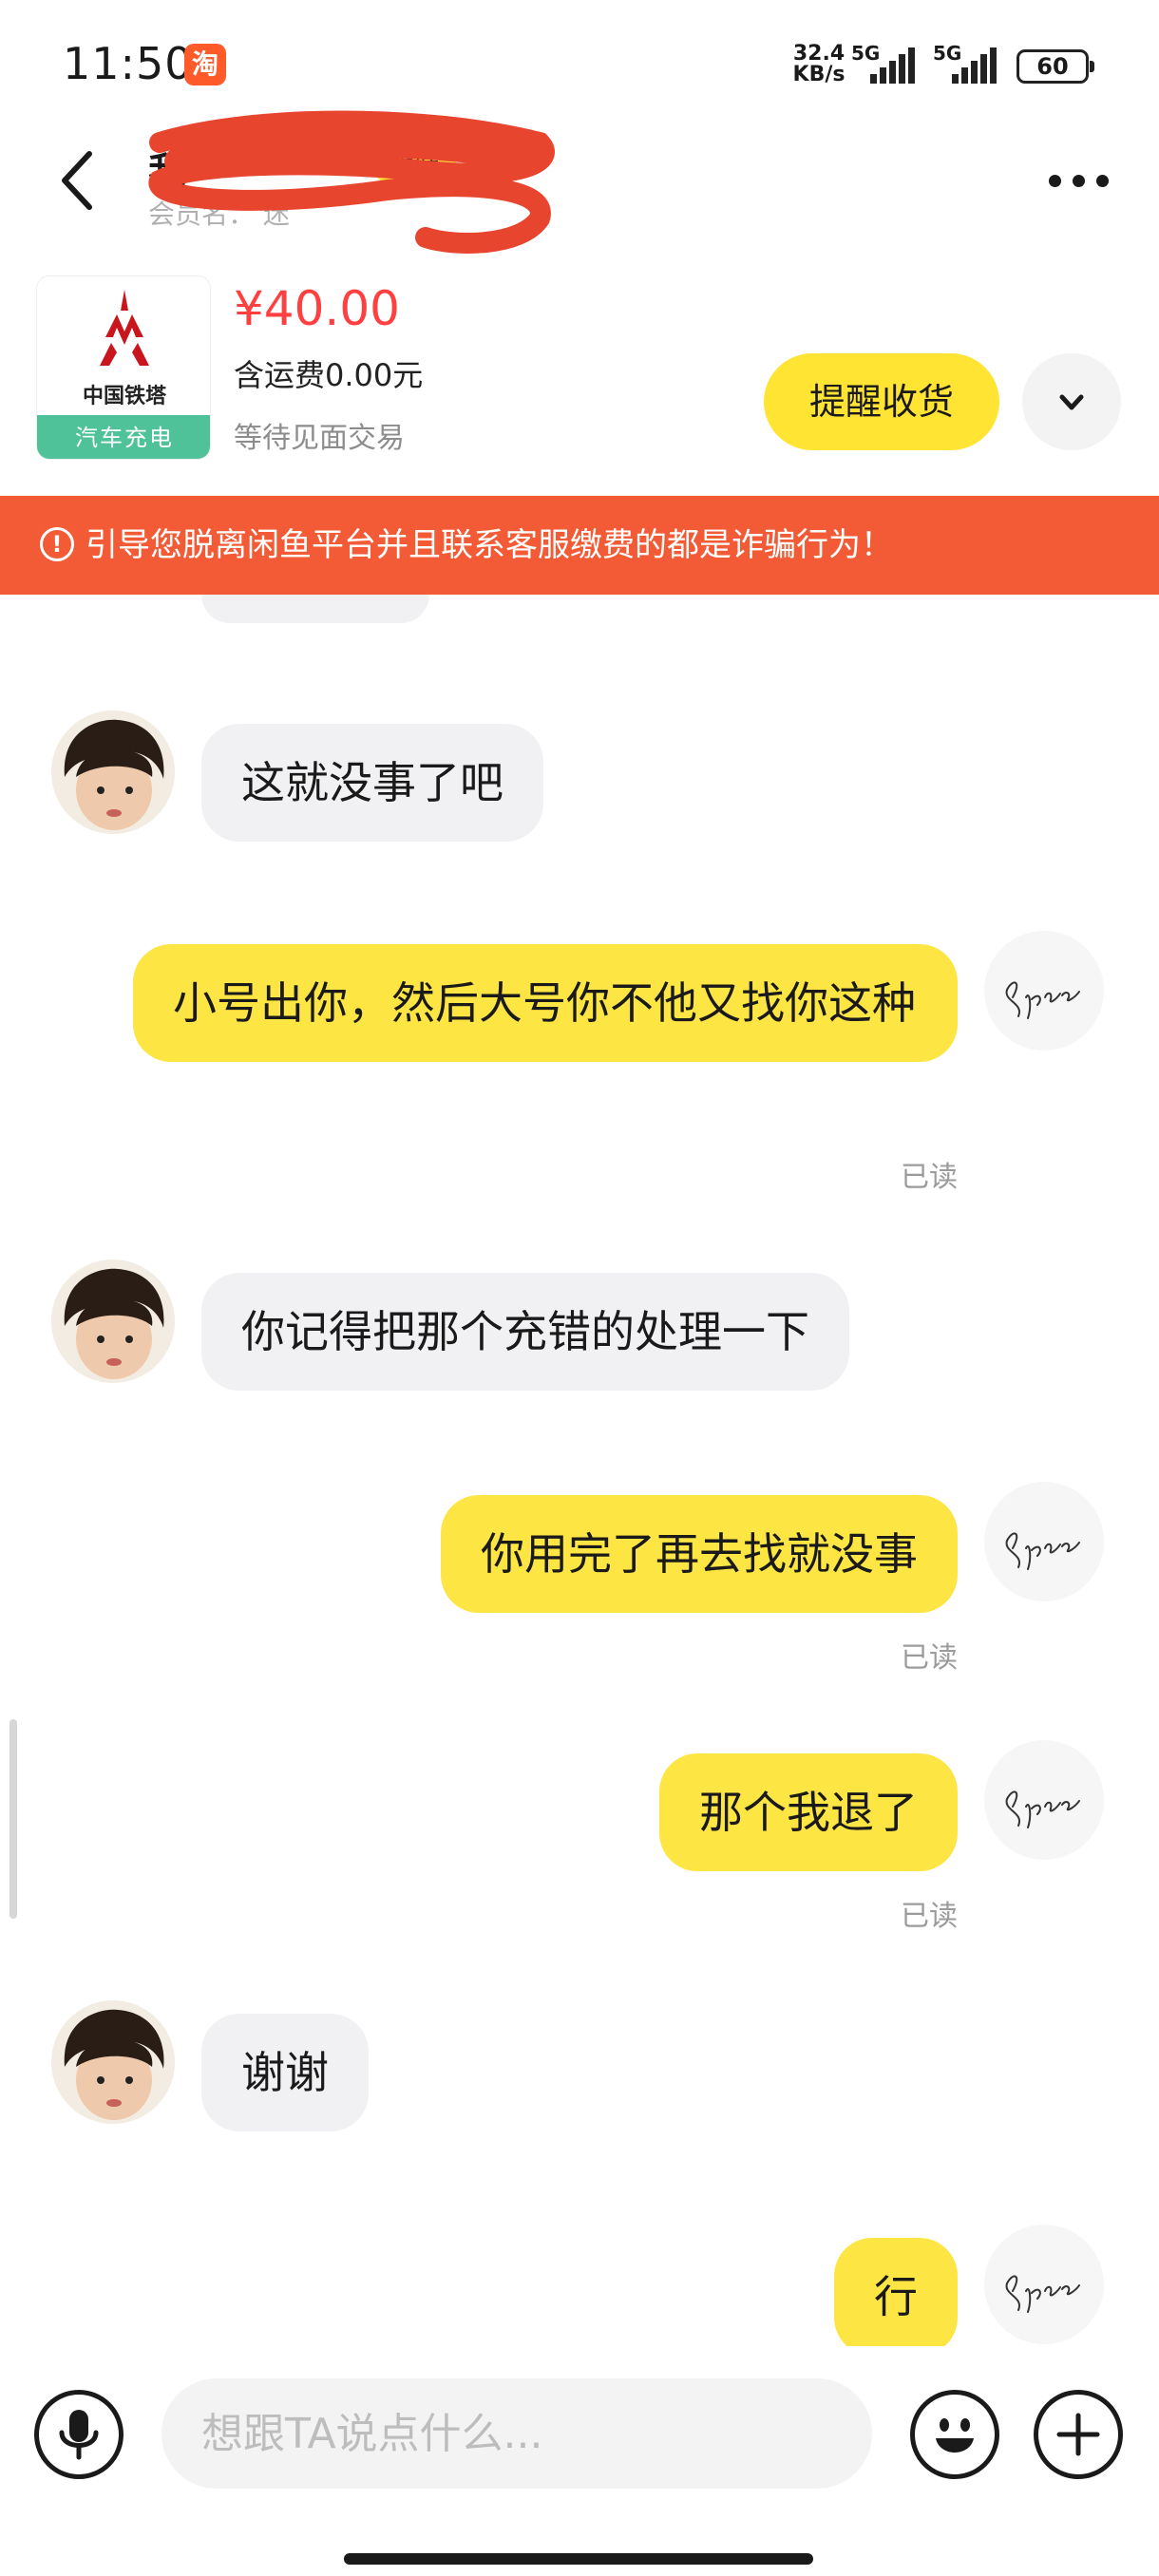  I want to click on emoji-button, so click(954, 2434).